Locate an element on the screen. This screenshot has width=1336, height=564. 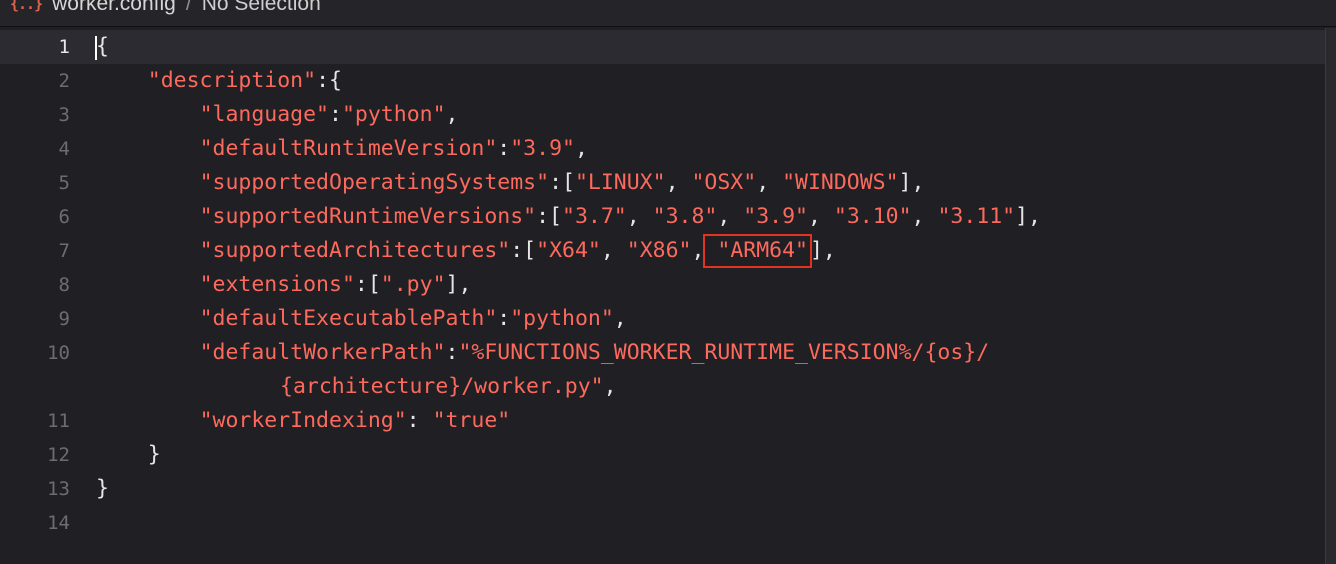
json-string: {architecture}/worker.py" is located at coordinates (442, 386).